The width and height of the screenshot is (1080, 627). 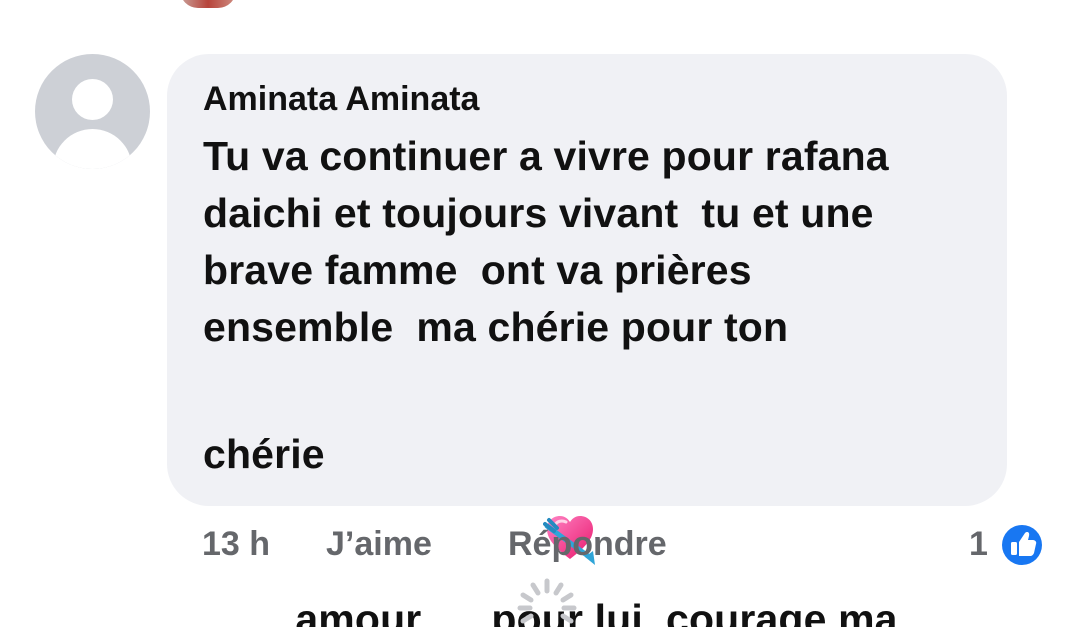 What do you see at coordinates (547, 601) in the screenshot?
I see `loading-spinner-icon` at bounding box center [547, 601].